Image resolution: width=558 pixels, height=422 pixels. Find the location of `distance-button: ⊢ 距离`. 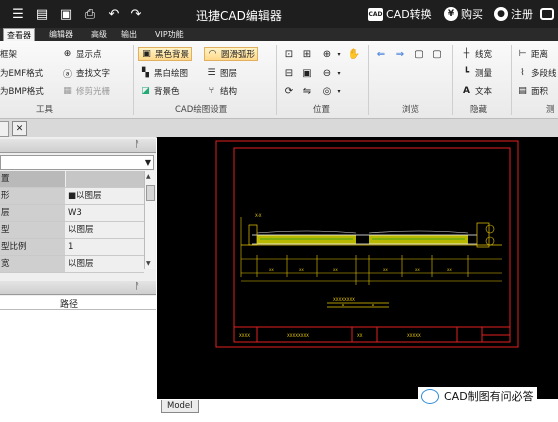

distance-button: ⊢ 距离 is located at coordinates (532, 54).